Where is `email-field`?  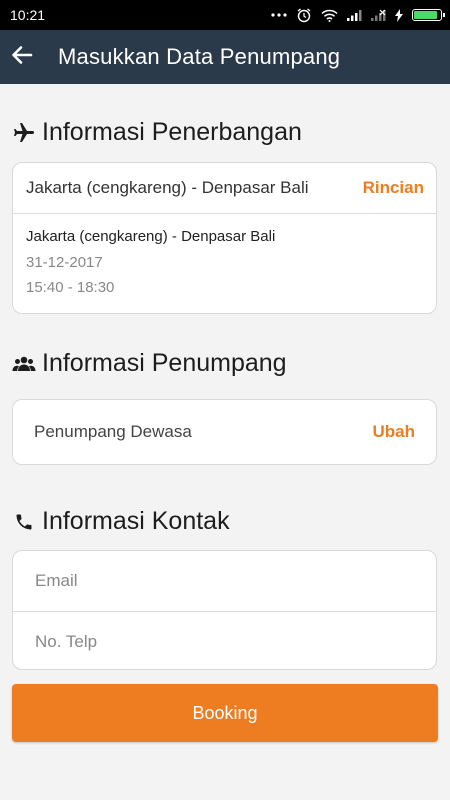
email-field is located at coordinates (224, 581).